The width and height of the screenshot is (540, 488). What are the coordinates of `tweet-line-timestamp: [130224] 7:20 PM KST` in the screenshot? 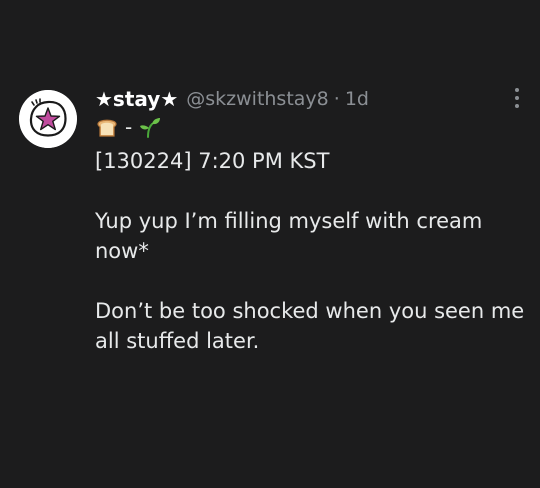 It's located at (212, 161).